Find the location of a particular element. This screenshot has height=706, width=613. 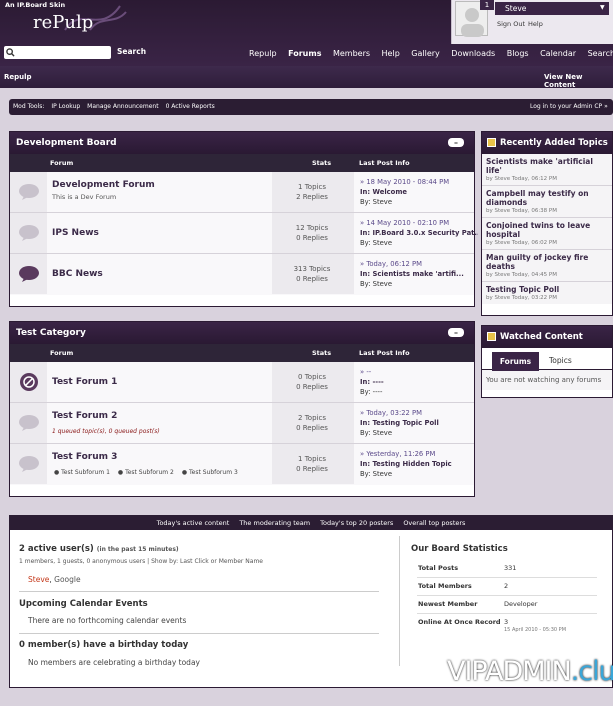

nav-calendar: Calendar is located at coordinates (558, 55).